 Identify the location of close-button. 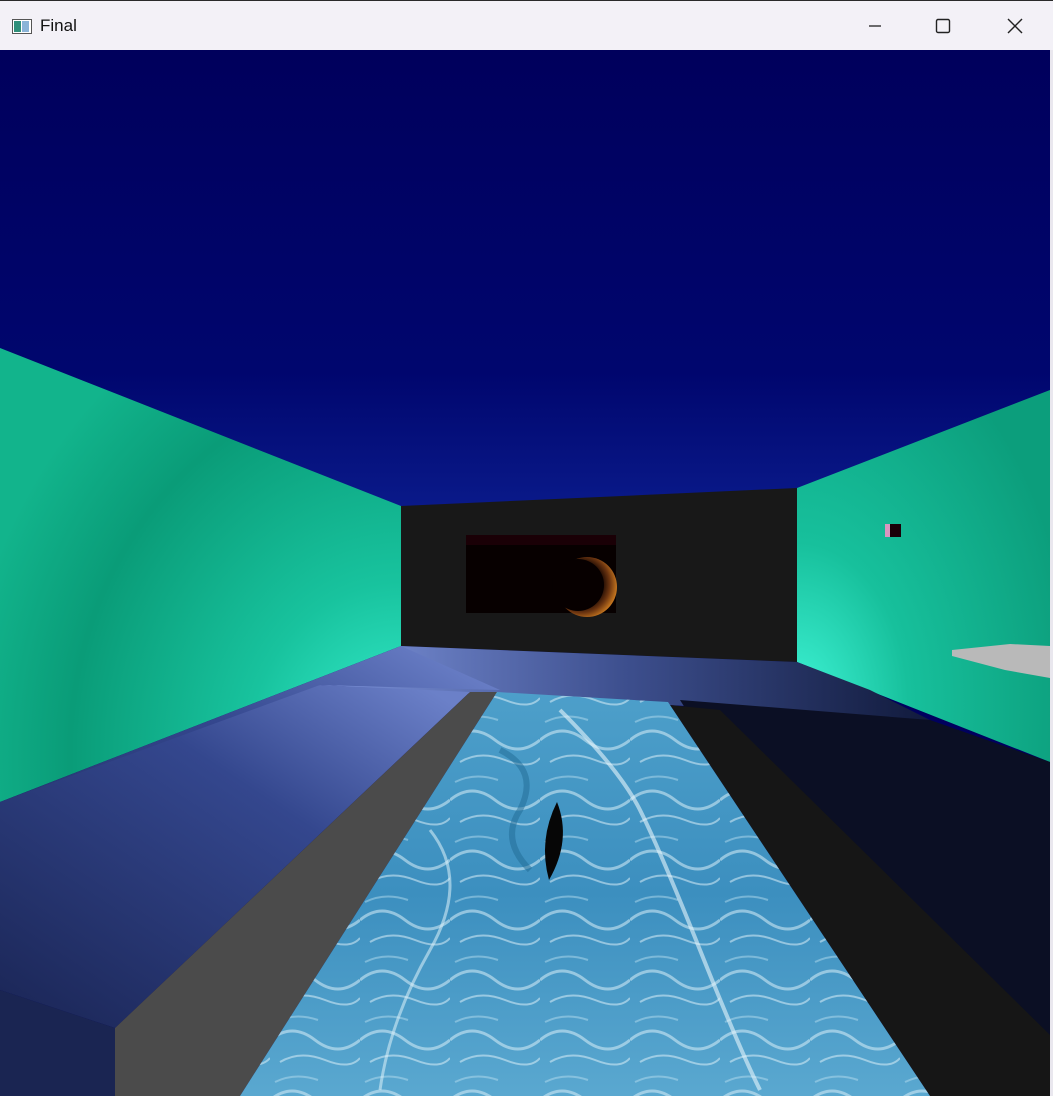
(1015, 26).